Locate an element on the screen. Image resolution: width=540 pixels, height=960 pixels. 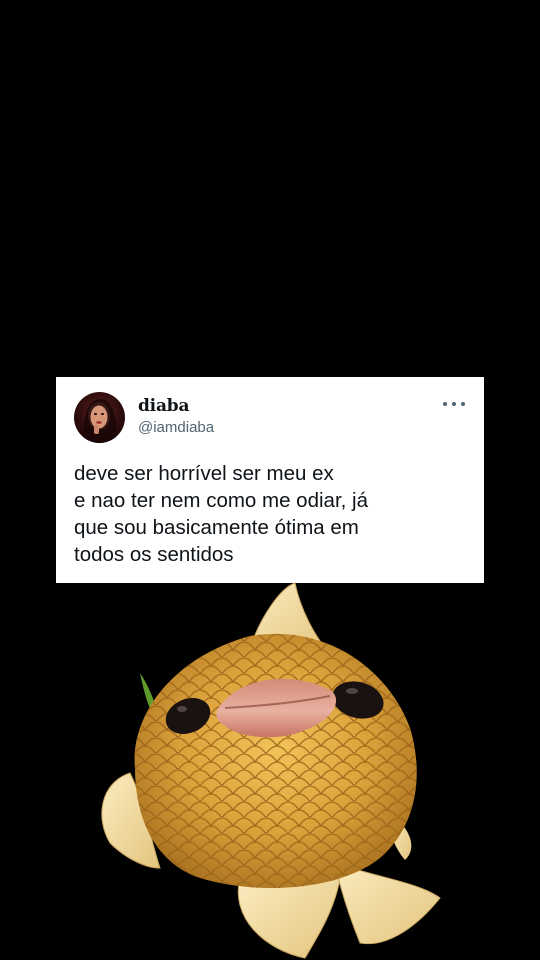
more-horizontal-icon is located at coordinates (454, 404).